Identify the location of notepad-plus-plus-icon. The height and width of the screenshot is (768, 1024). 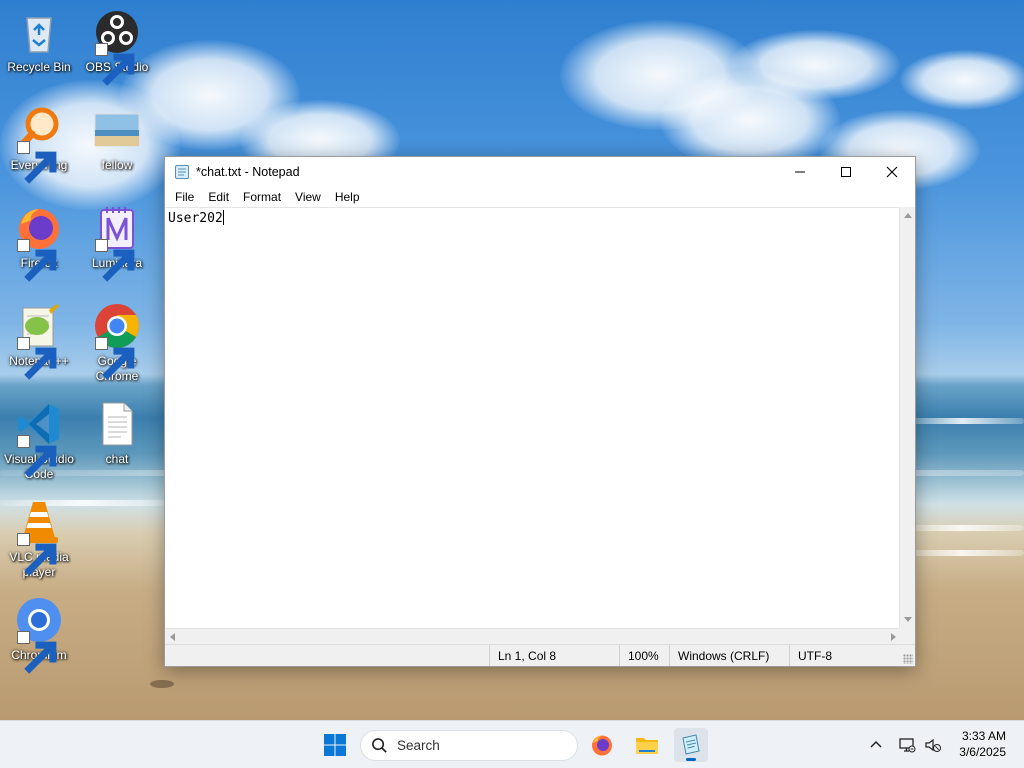
(39, 341).